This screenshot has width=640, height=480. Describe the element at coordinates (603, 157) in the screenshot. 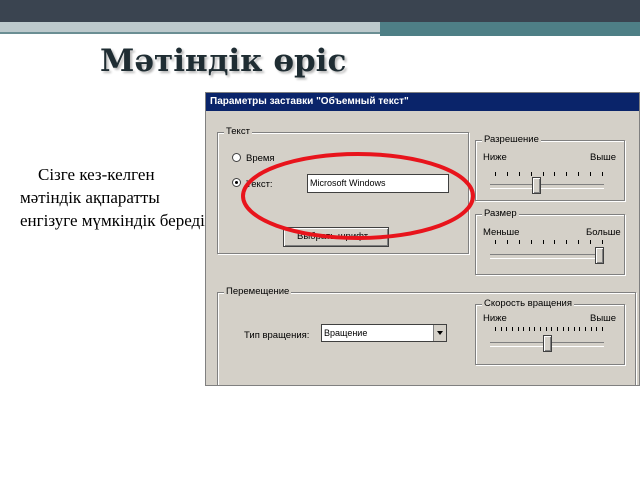

I see `resolution-max-label: Выше` at that location.